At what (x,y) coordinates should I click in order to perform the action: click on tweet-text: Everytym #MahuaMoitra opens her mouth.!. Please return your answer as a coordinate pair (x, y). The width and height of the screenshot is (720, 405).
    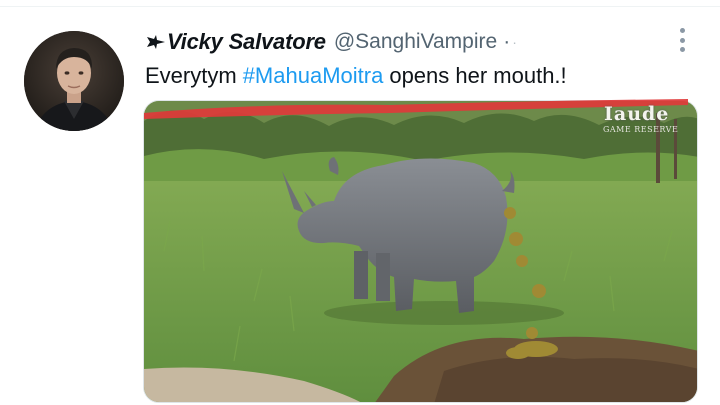
    Looking at the image, I should click on (356, 76).